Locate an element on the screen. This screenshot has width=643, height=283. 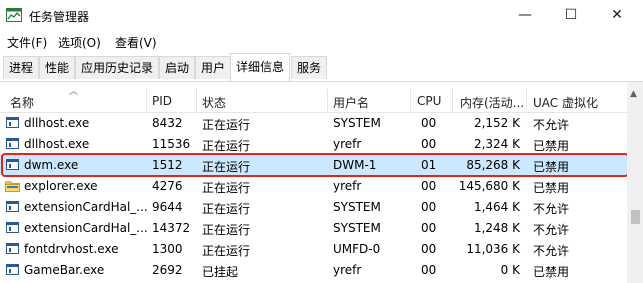
tab-app-history: 应用历史记录 is located at coordinates (117, 67).